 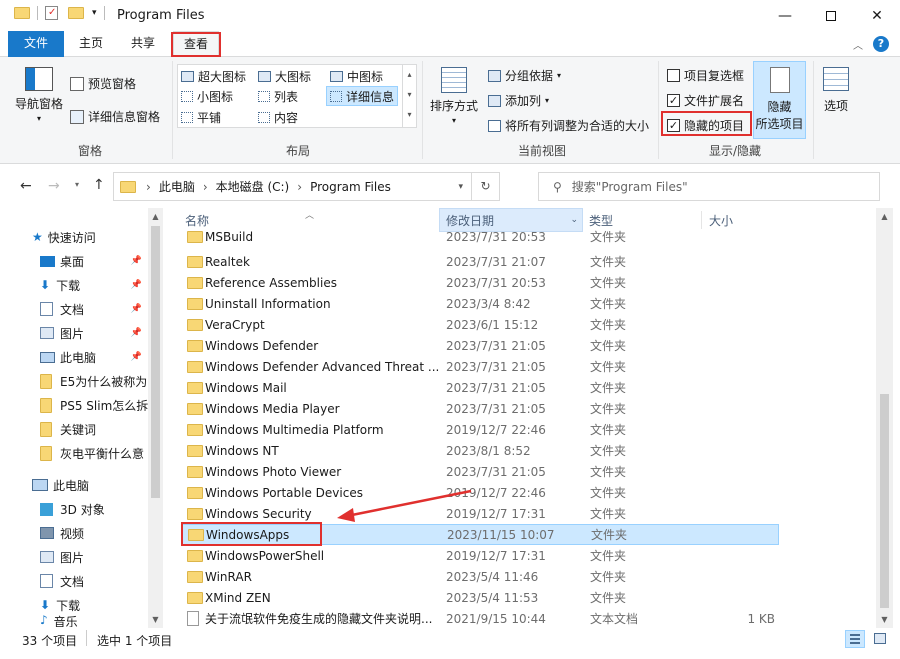 What do you see at coordinates (673, 75) in the screenshot?
I see `checkbox` at bounding box center [673, 75].